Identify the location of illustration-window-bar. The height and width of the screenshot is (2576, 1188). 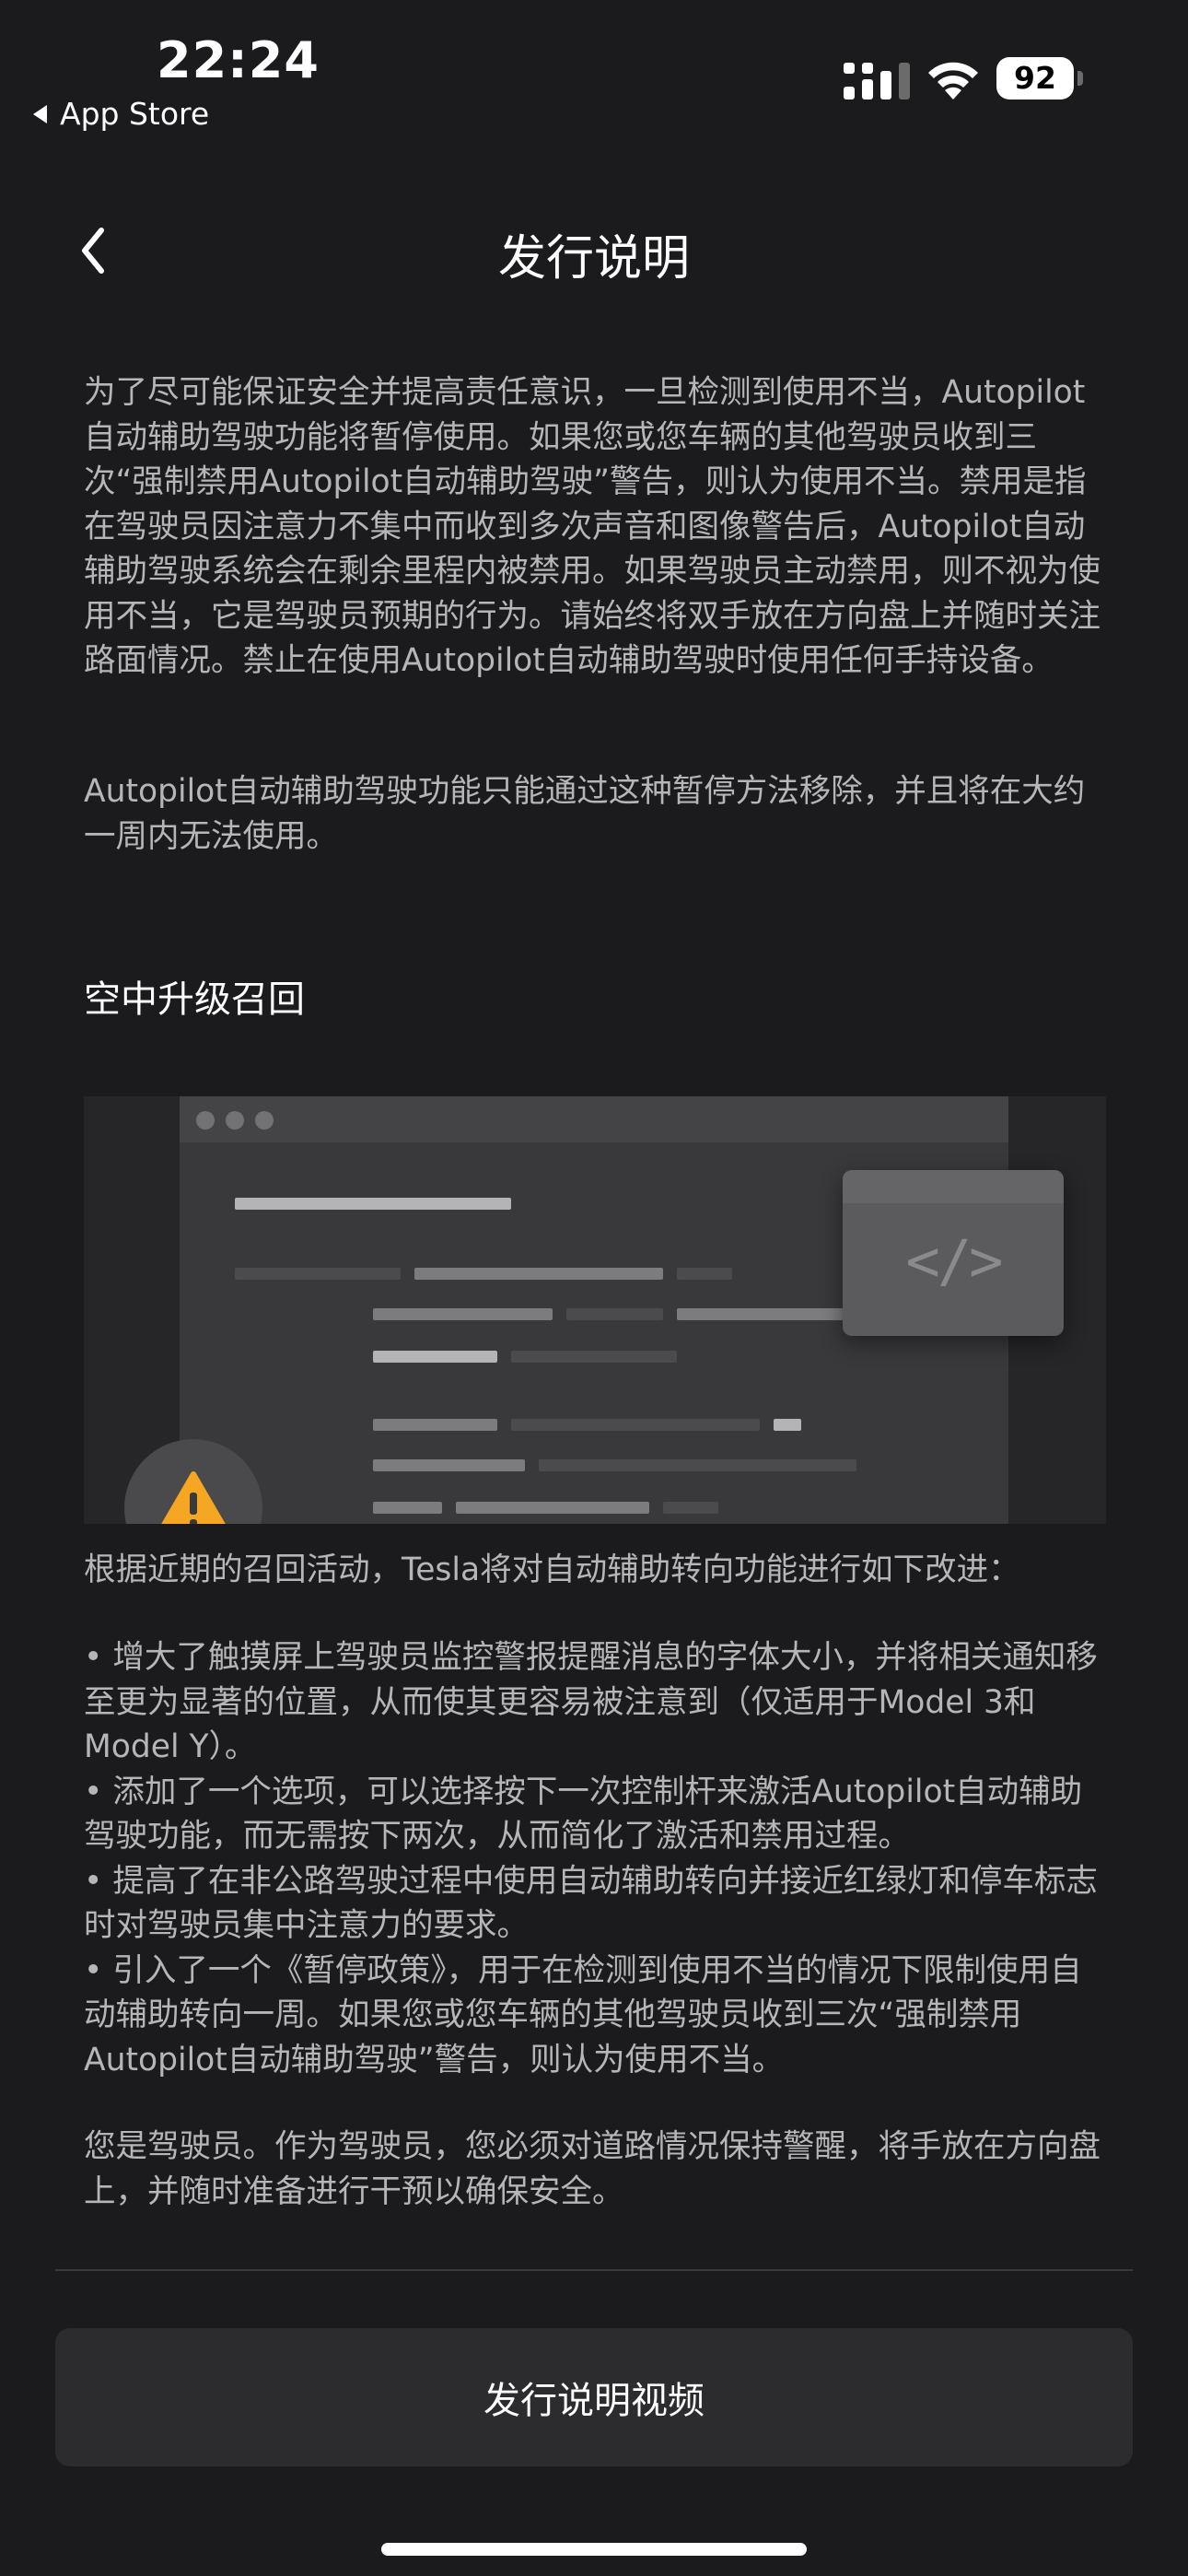
(594, 1119).